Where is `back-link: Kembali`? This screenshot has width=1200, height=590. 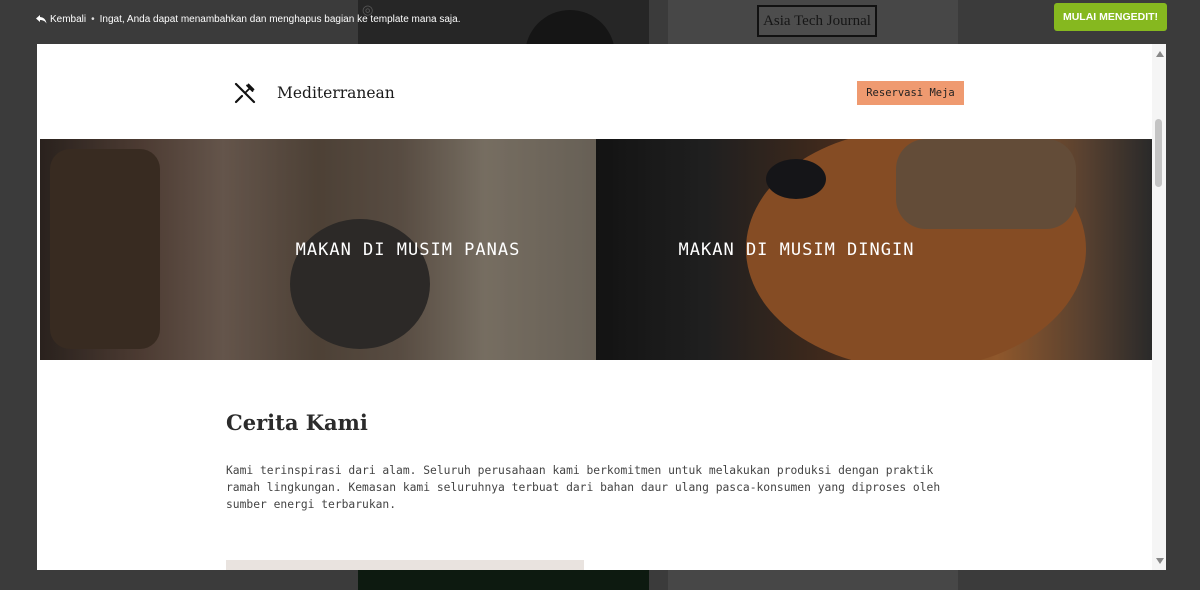 back-link: Kembali is located at coordinates (61, 19).